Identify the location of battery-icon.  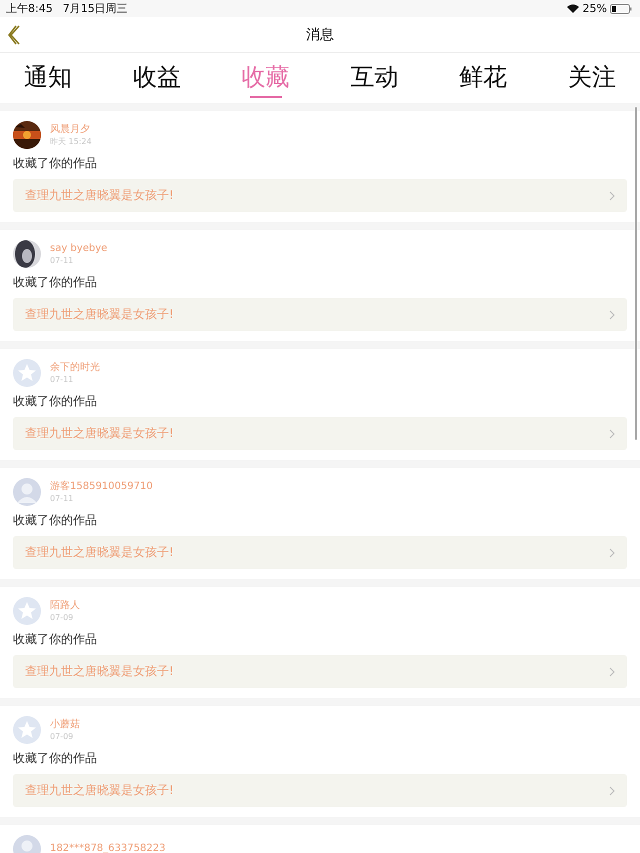
(621, 9).